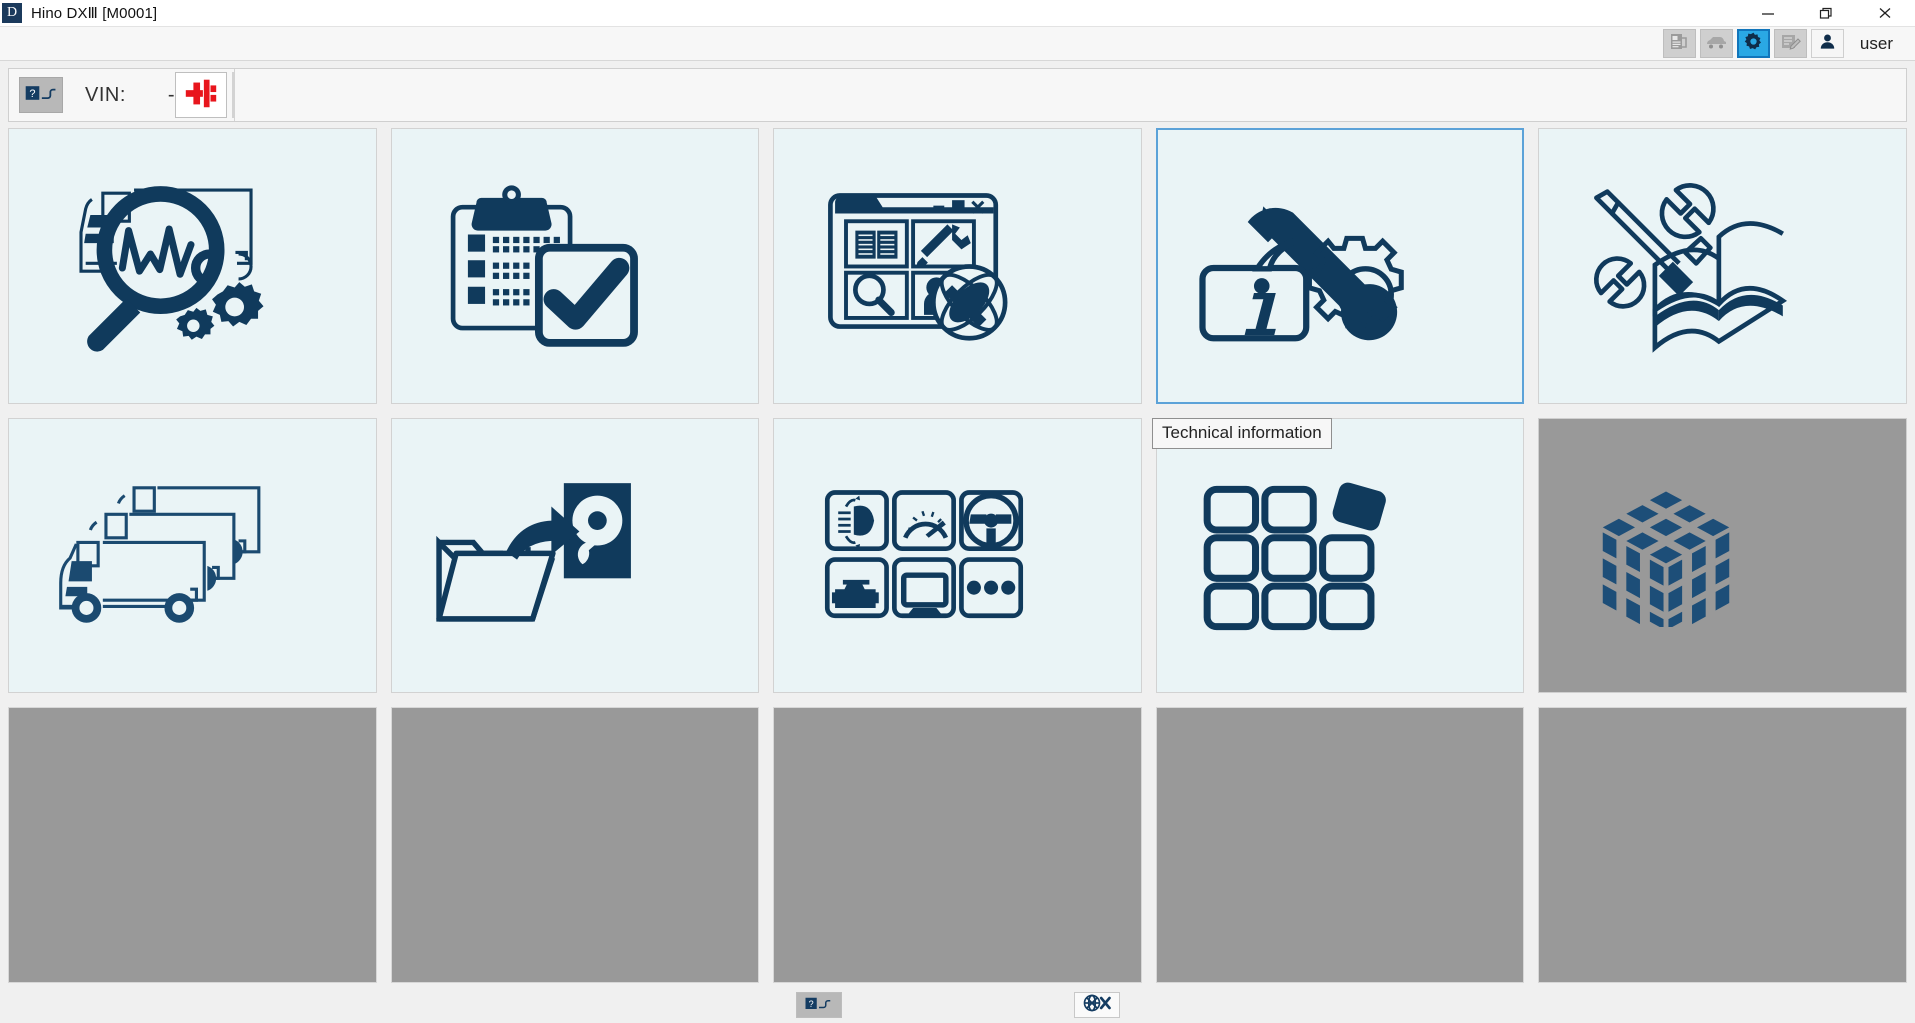 This screenshot has width=1915, height=1023. Describe the element at coordinates (1876, 43) in the screenshot. I see `username-label: user` at that location.